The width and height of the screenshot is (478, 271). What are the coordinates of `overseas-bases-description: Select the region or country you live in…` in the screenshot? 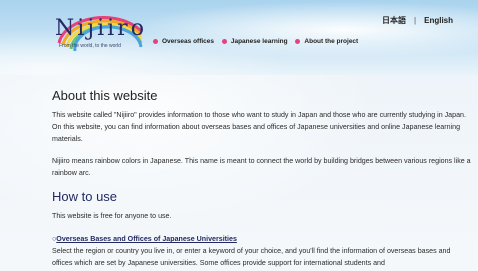 It's located at (251, 257).